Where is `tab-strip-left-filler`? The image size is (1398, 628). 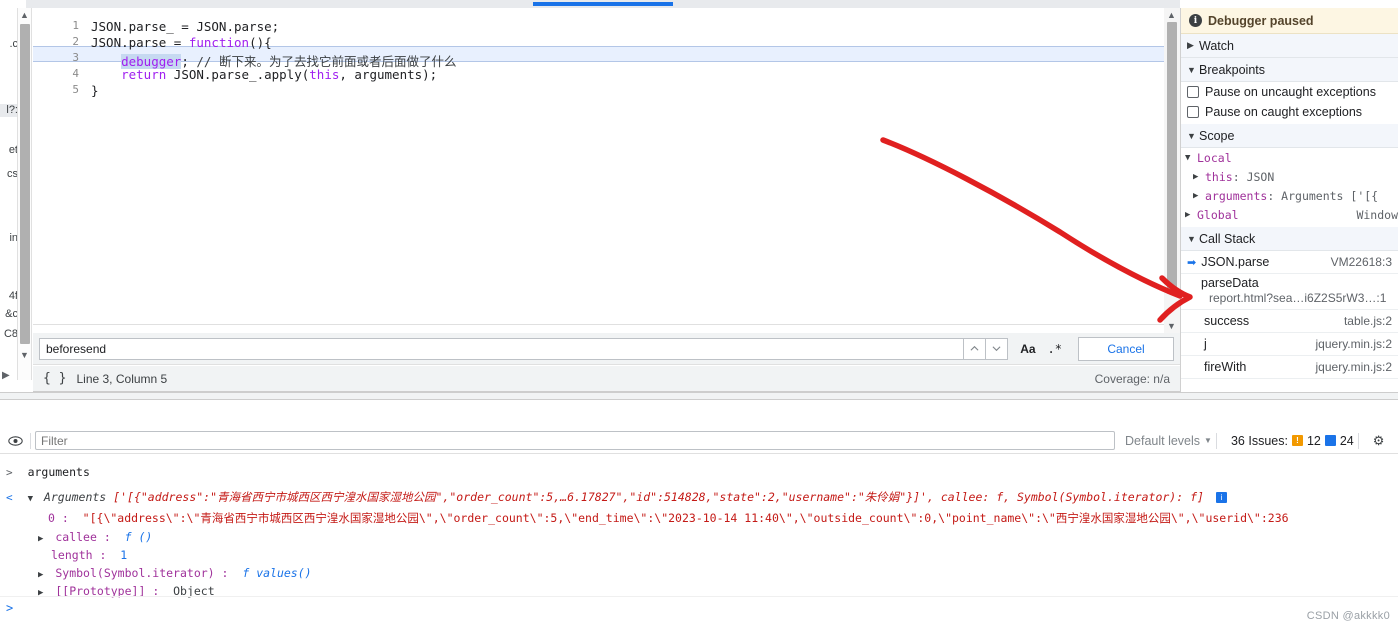
tab-strip-left-filler is located at coordinates (13, 4).